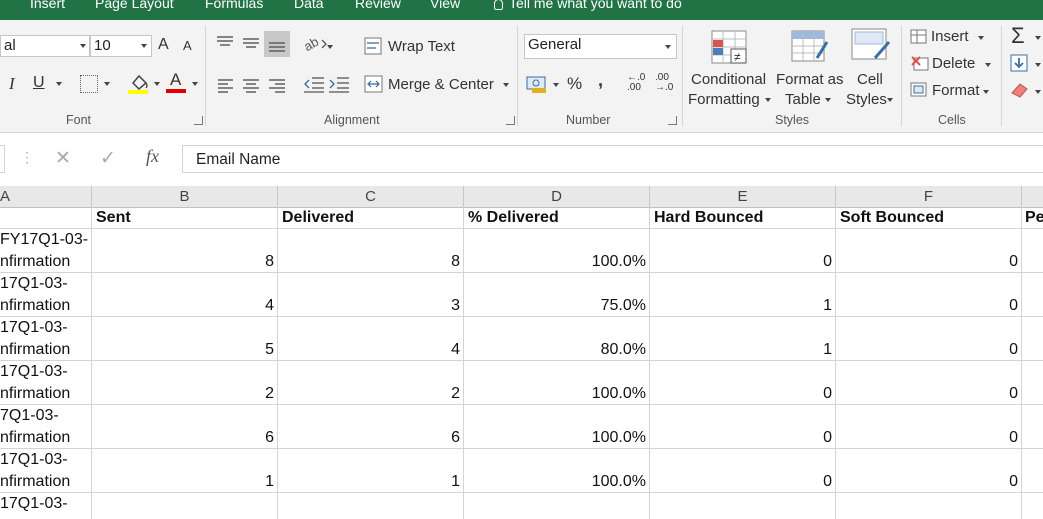 The image size is (1043, 519). Describe the element at coordinates (371, 196) in the screenshot. I see `column-header-c: C` at that location.